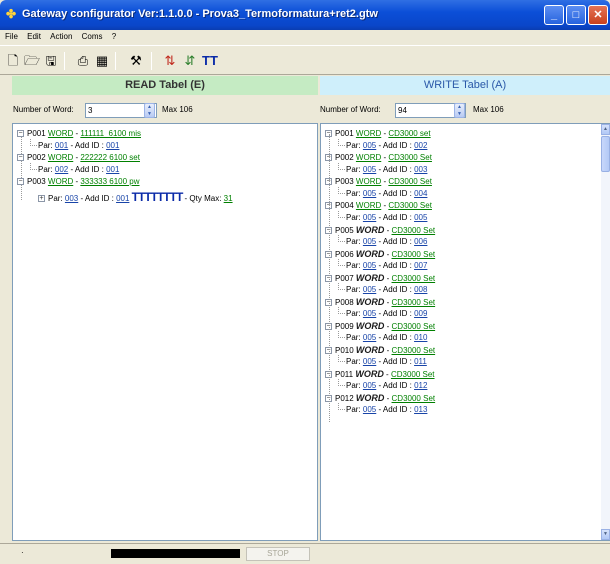 The height and width of the screenshot is (564, 610). Describe the element at coordinates (420, 337) in the screenshot. I see `addid-link: 010` at that location.